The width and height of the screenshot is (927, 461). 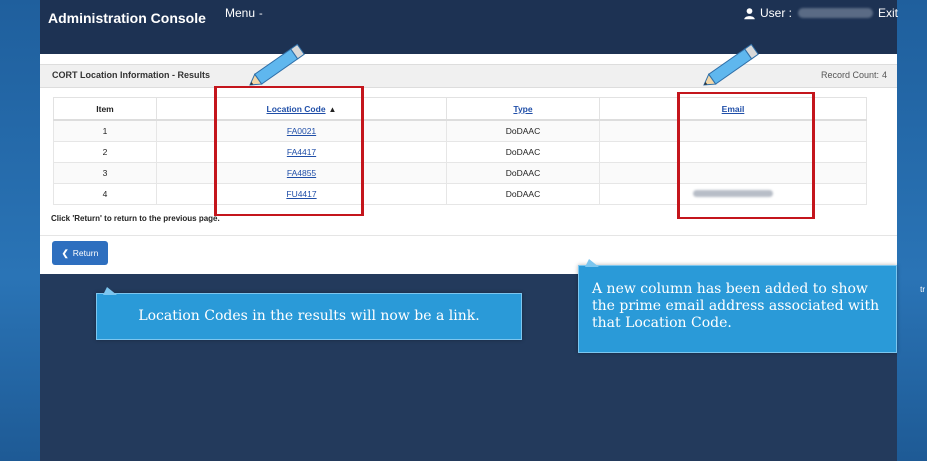 I want to click on record-count: Record Count: 4, so click(x=854, y=75).